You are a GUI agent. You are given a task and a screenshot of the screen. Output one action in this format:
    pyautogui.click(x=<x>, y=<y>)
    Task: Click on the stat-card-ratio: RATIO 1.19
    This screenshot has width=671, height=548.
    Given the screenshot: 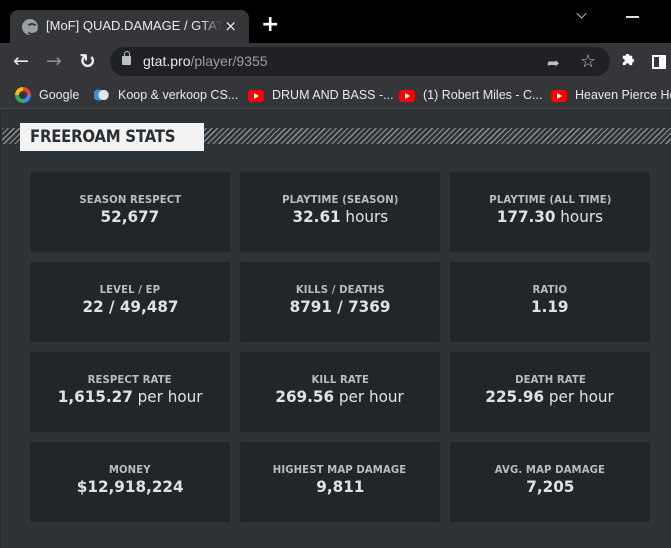 What is the action you would take?
    pyautogui.click(x=550, y=302)
    